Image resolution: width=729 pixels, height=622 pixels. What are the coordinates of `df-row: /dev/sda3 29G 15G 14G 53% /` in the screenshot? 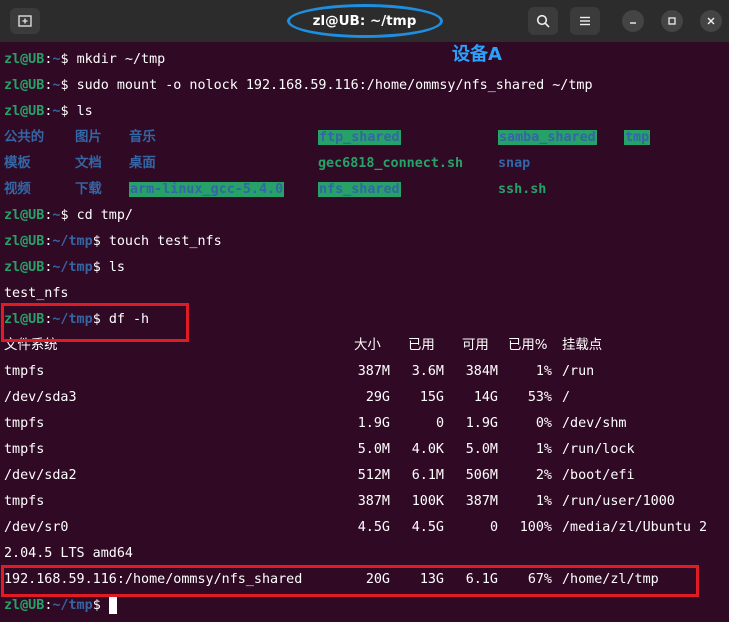 It's located at (287, 397).